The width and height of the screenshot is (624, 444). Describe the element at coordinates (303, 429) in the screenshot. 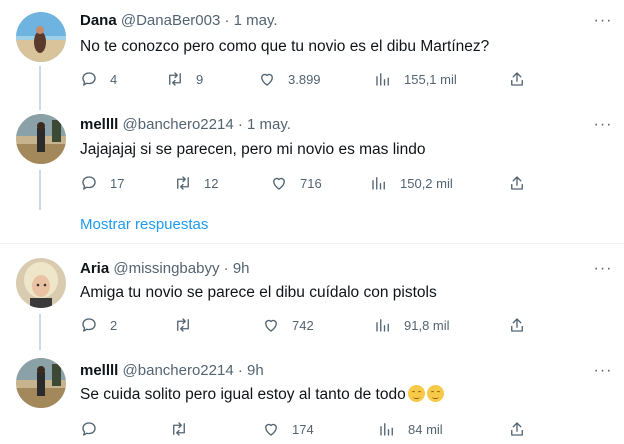

I see `like-count: 174` at that location.